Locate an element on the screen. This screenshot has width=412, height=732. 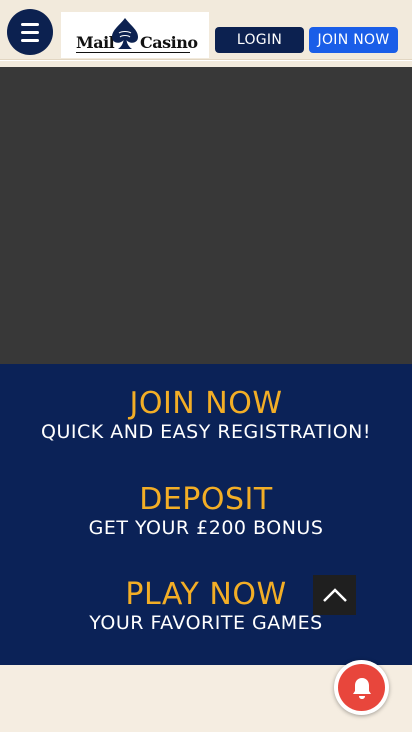
chevron-up-icon is located at coordinates (334, 595).